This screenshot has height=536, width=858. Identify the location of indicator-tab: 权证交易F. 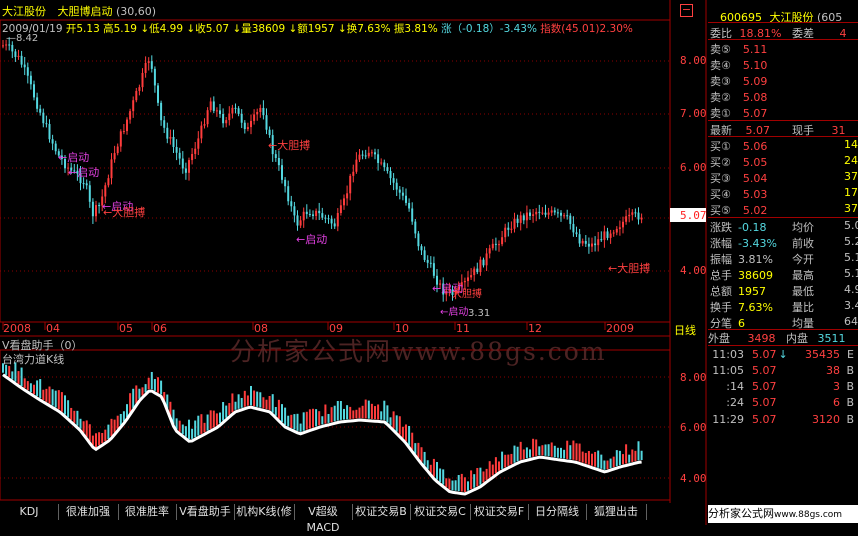
(499, 512).